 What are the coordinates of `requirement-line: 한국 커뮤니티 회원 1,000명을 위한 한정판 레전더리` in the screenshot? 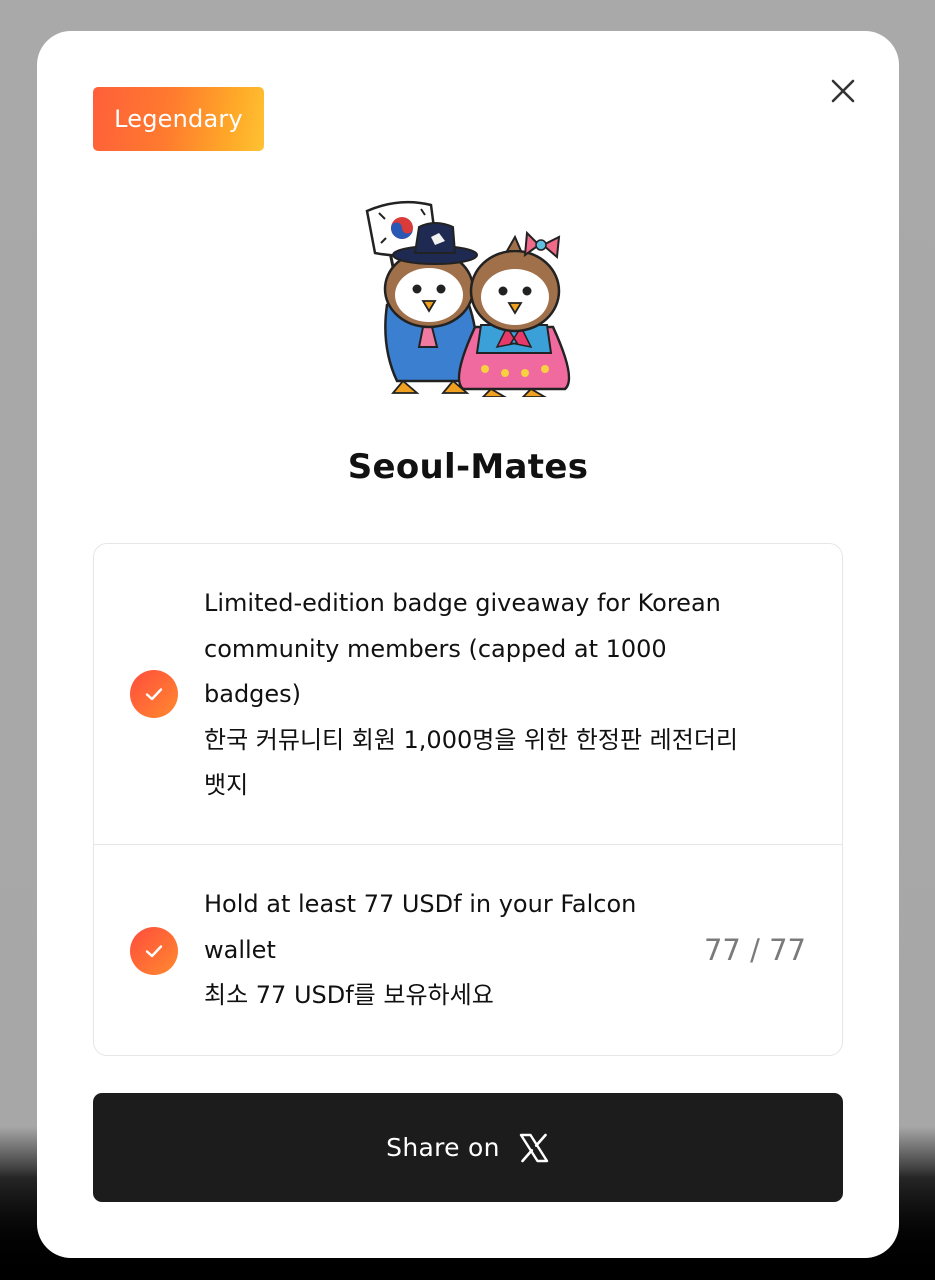 It's located at (471, 739).